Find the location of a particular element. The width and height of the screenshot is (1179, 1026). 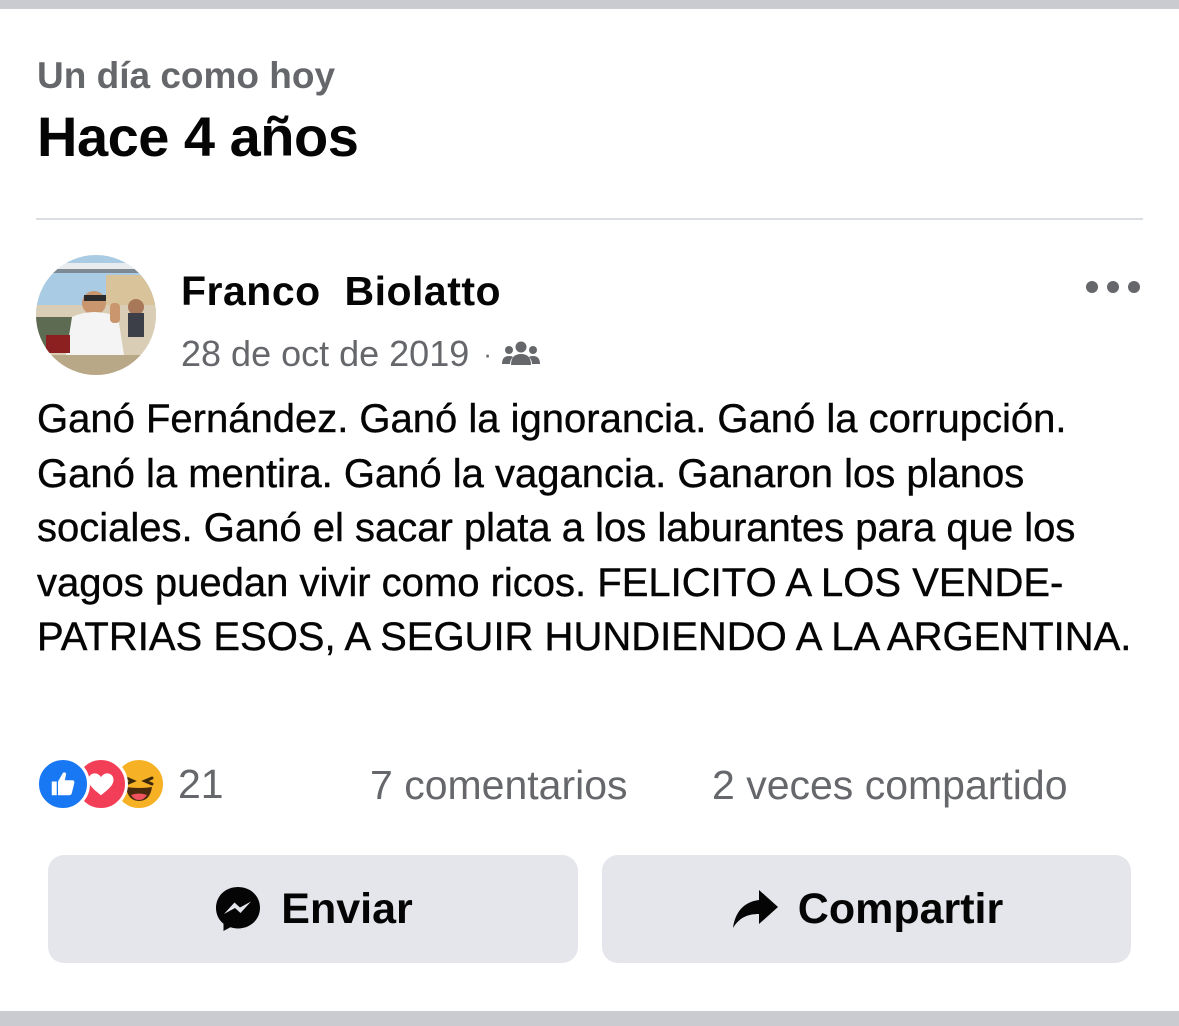

shares-count: 2 veces compartido is located at coordinates (890, 785).